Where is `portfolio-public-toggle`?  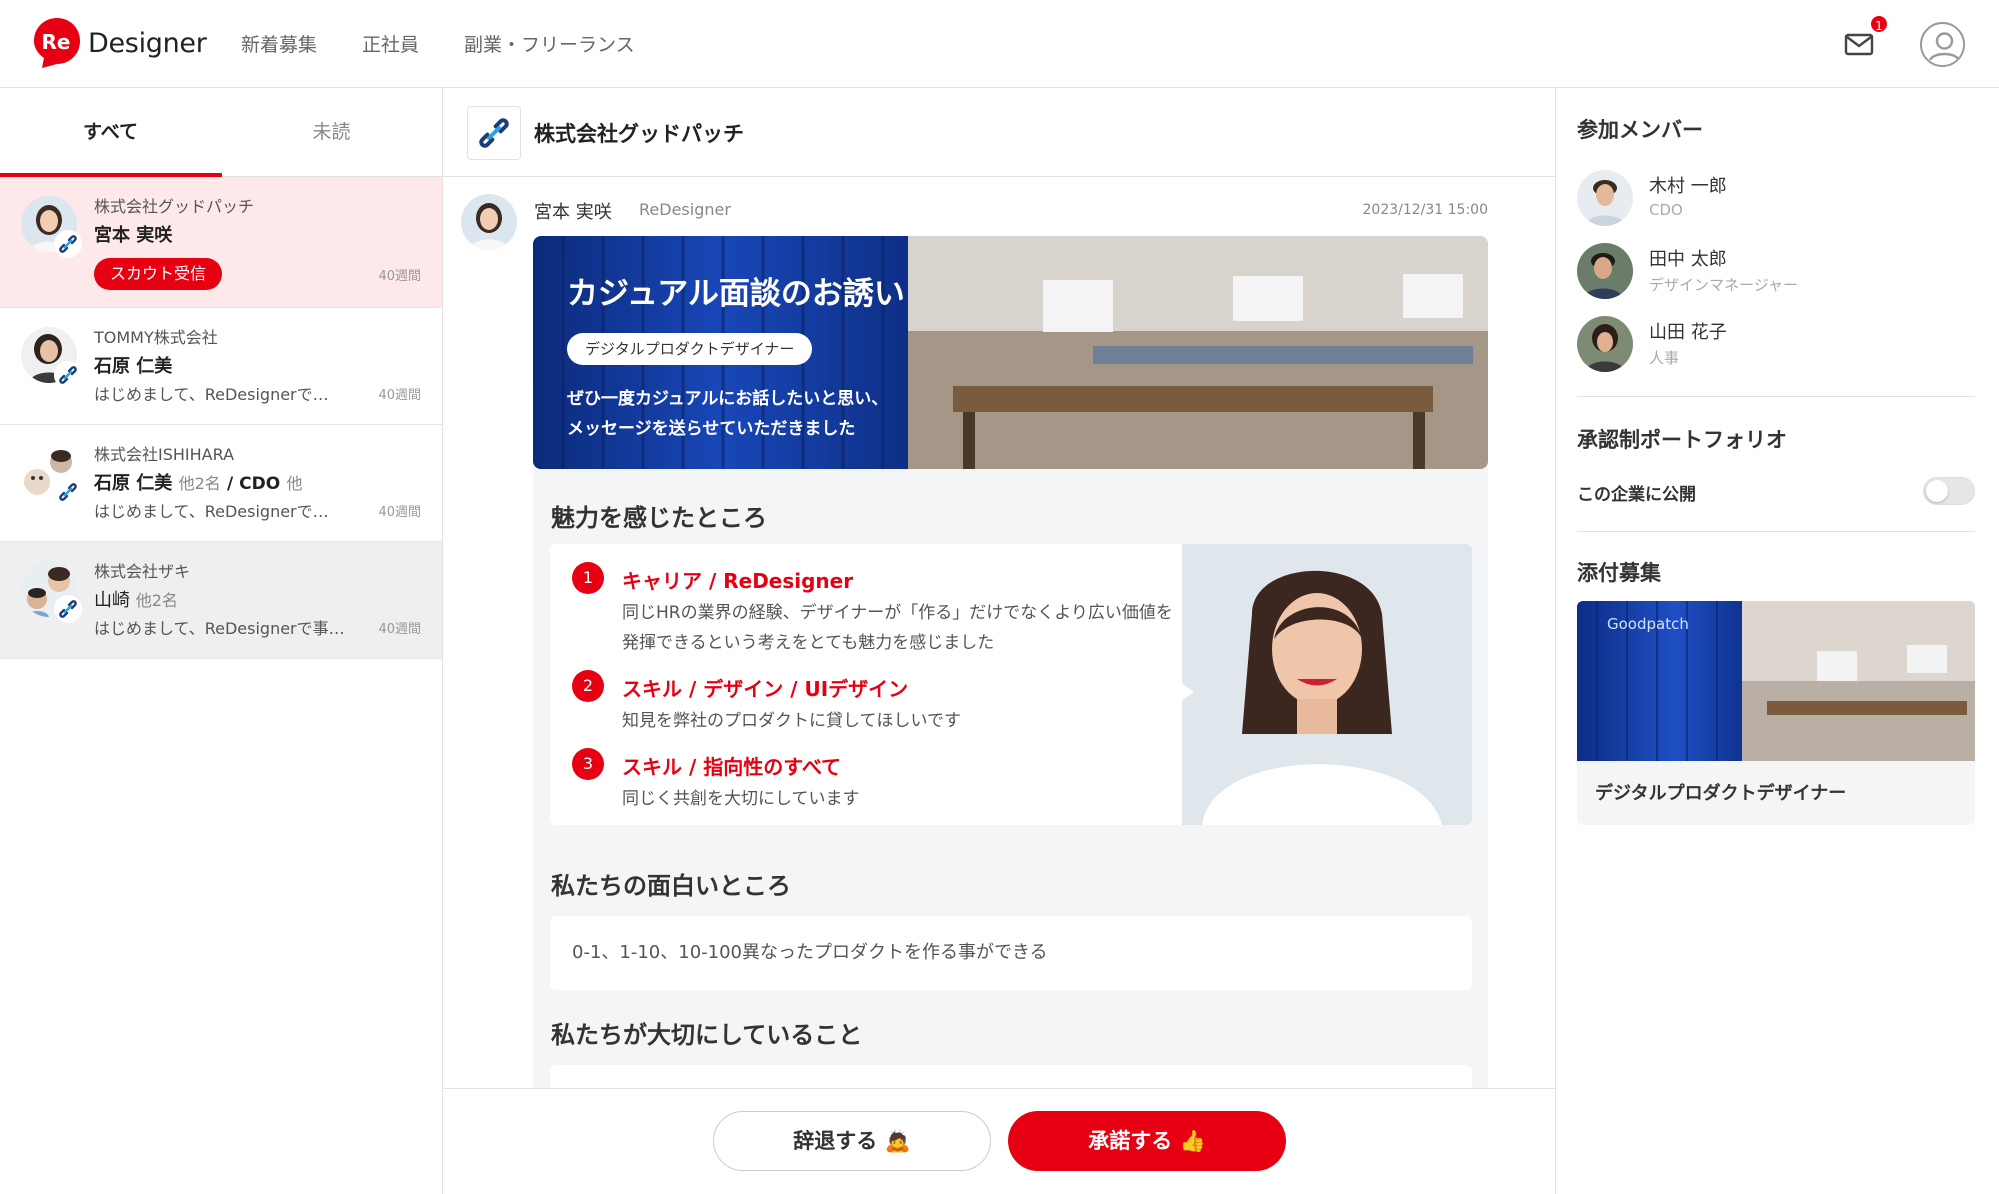
portfolio-public-toggle is located at coordinates (1949, 491).